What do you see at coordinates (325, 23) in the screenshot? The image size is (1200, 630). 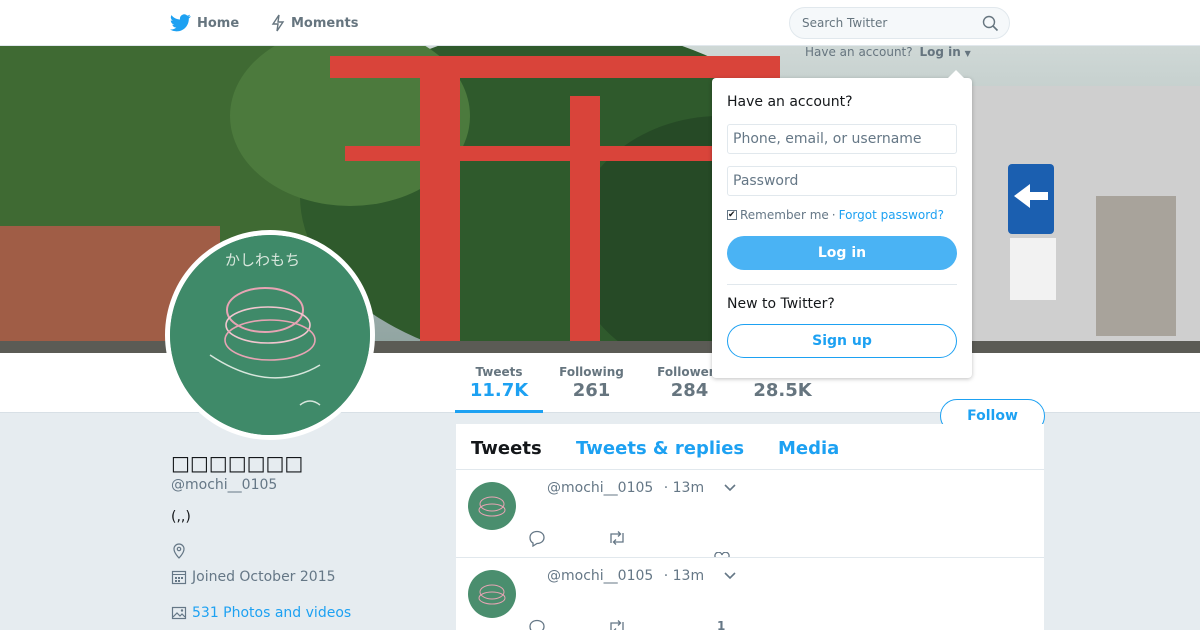 I see `nav-moments-label: Moments` at bounding box center [325, 23].